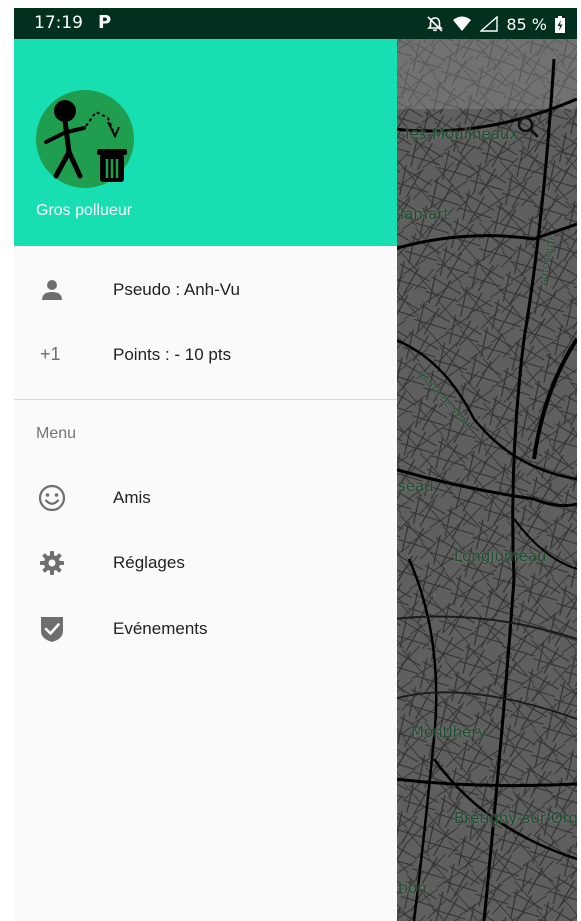 The width and height of the screenshot is (581, 921). What do you see at coordinates (84, 210) in the screenshot?
I see `header-title: Gros pollueur` at bounding box center [84, 210].